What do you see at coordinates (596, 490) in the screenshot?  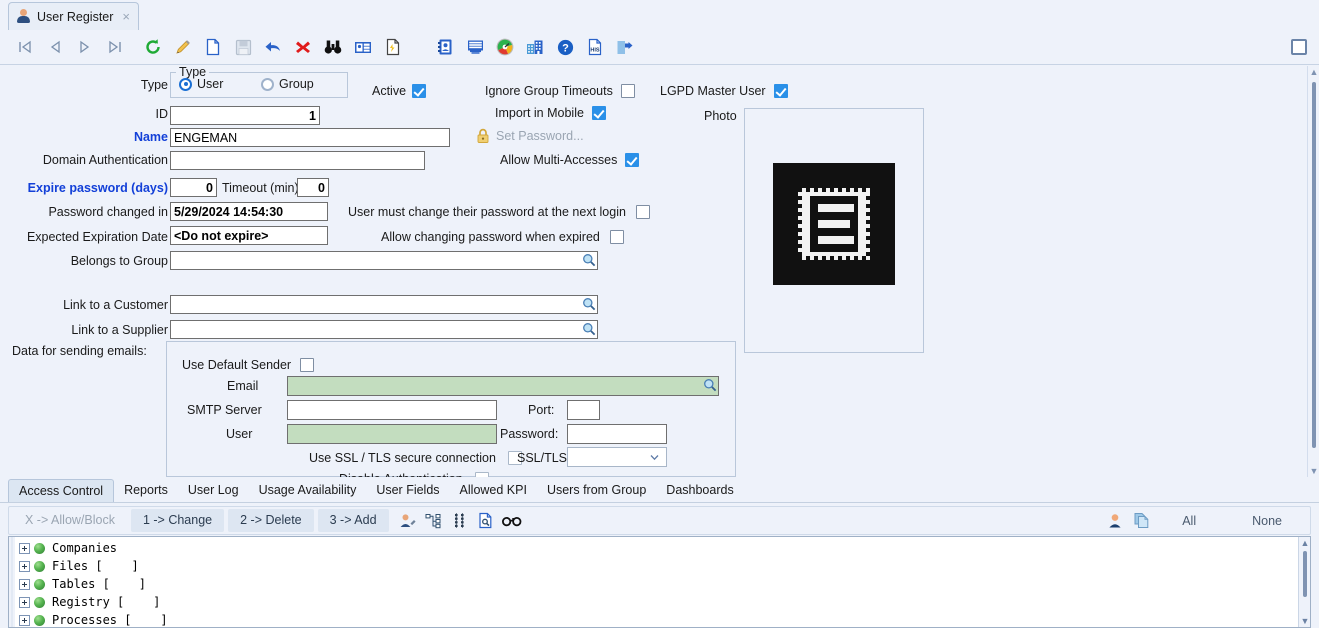 I see `tab-users-from-group: Users from Group` at bounding box center [596, 490].